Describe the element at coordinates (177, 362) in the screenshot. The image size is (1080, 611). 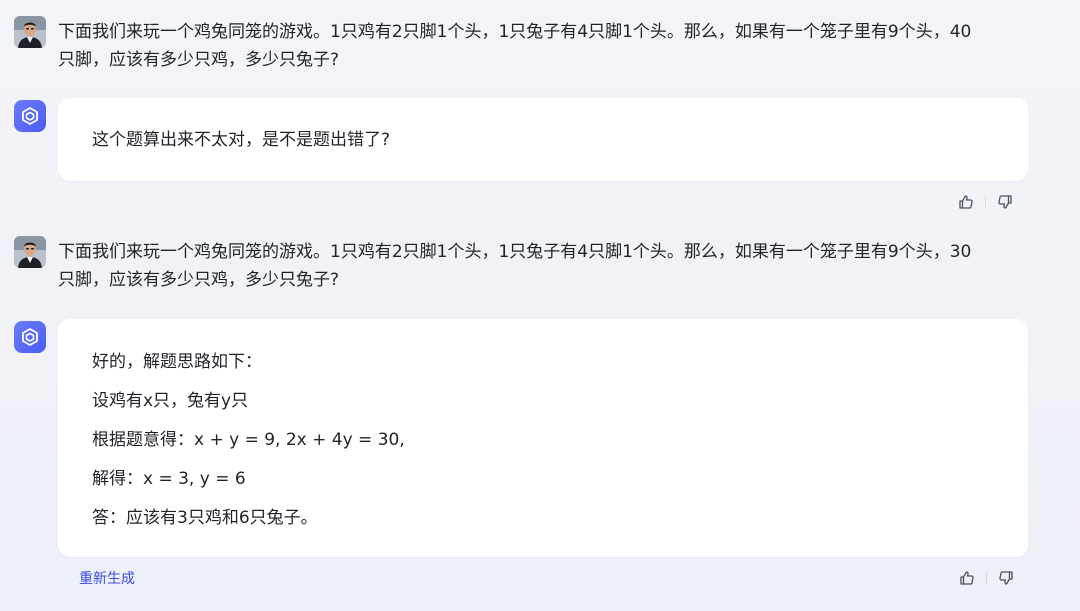
I see `bot-message-line: 好的，解题思路如下：` at that location.